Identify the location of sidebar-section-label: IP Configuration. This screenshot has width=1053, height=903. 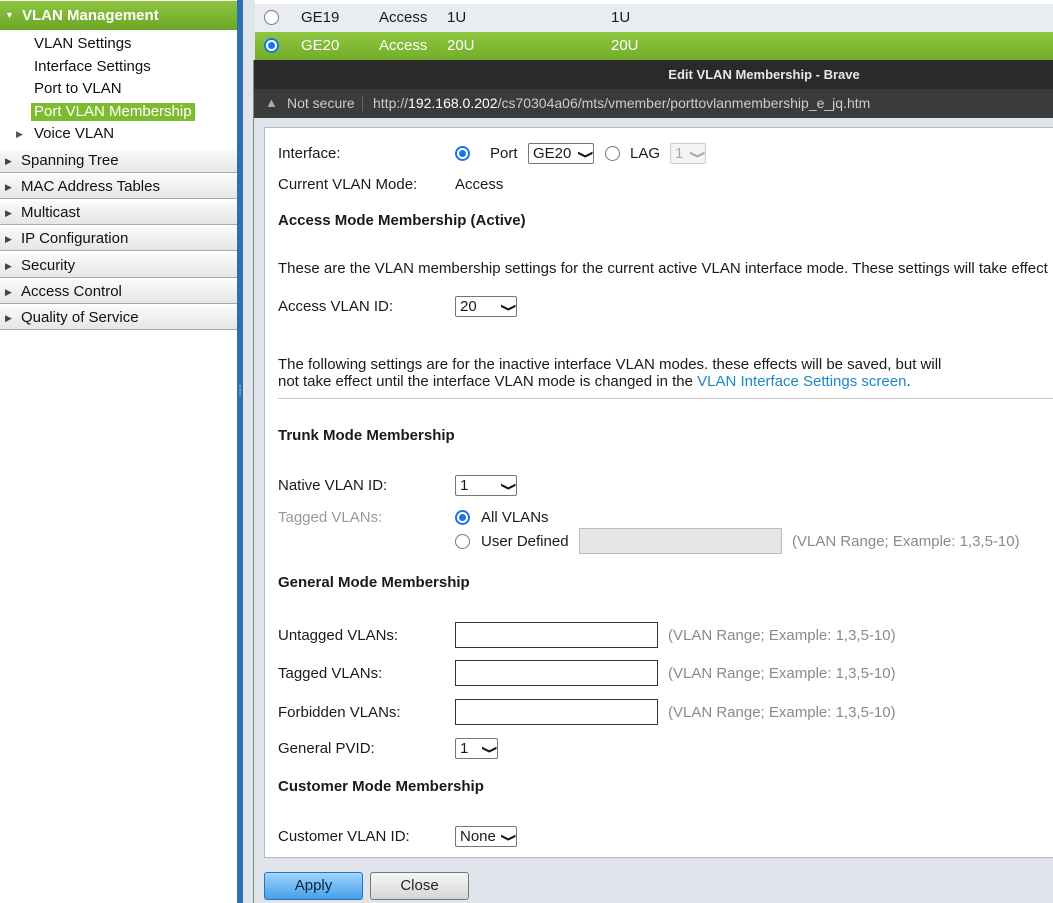
(75, 238).